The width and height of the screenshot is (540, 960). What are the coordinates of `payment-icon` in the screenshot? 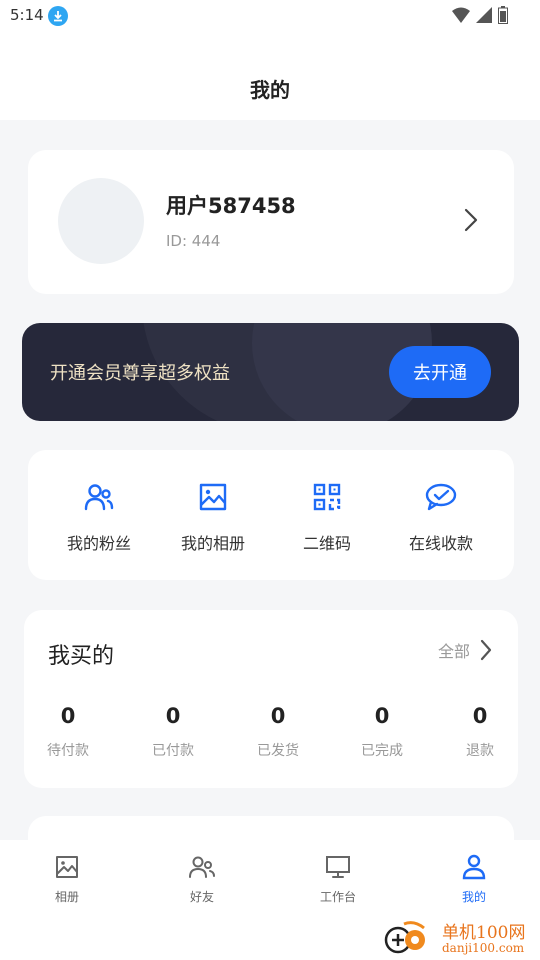 It's located at (441, 497).